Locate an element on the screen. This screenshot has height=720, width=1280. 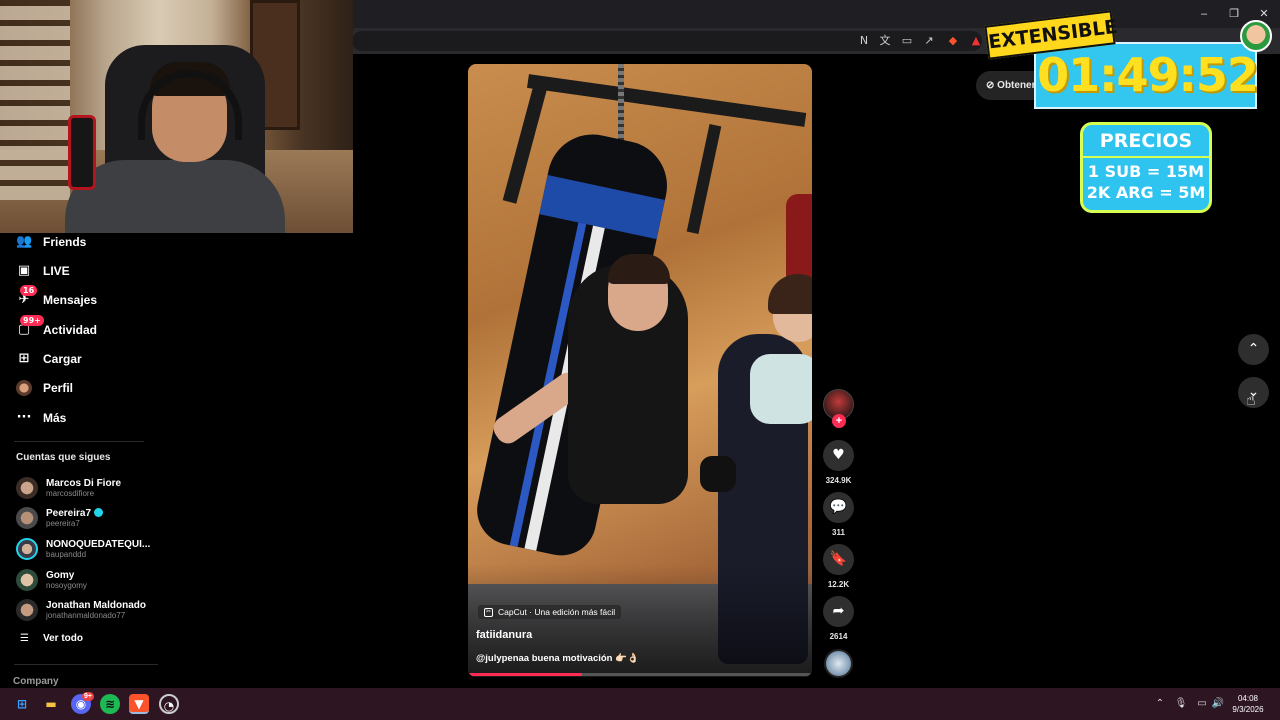
list-icon: ☰ is located at coordinates (24, 638).